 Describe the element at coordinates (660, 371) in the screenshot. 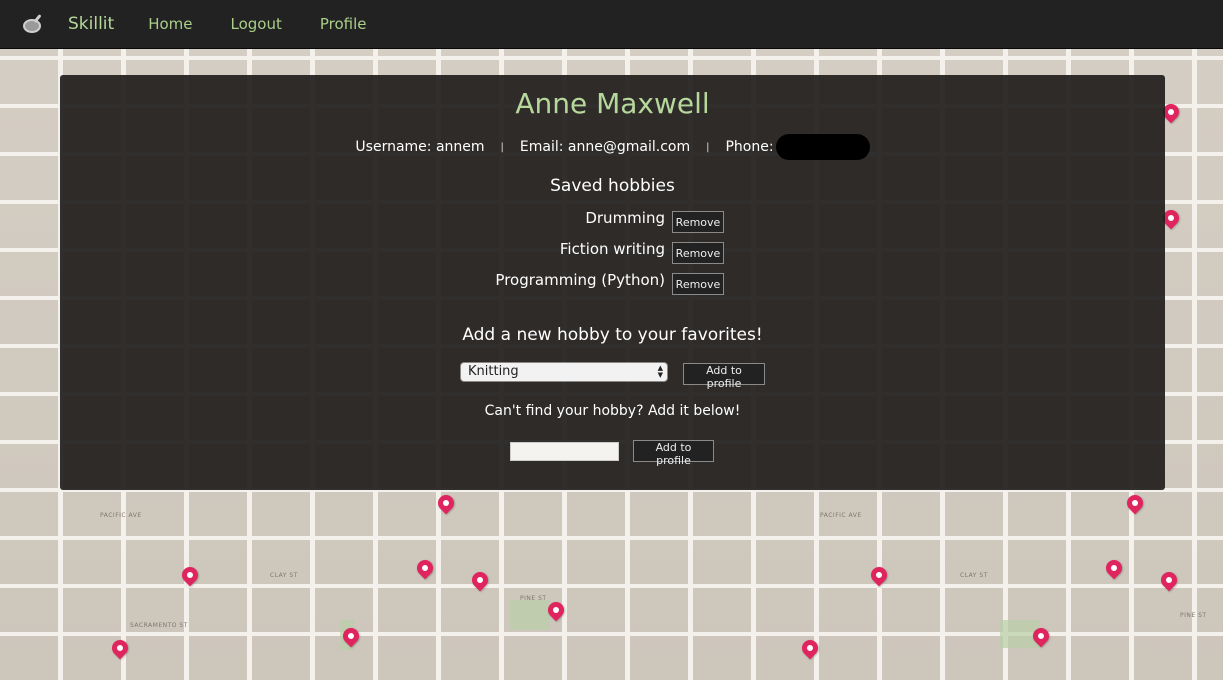

I see `select-arrows-icon: ▲ ▼` at that location.